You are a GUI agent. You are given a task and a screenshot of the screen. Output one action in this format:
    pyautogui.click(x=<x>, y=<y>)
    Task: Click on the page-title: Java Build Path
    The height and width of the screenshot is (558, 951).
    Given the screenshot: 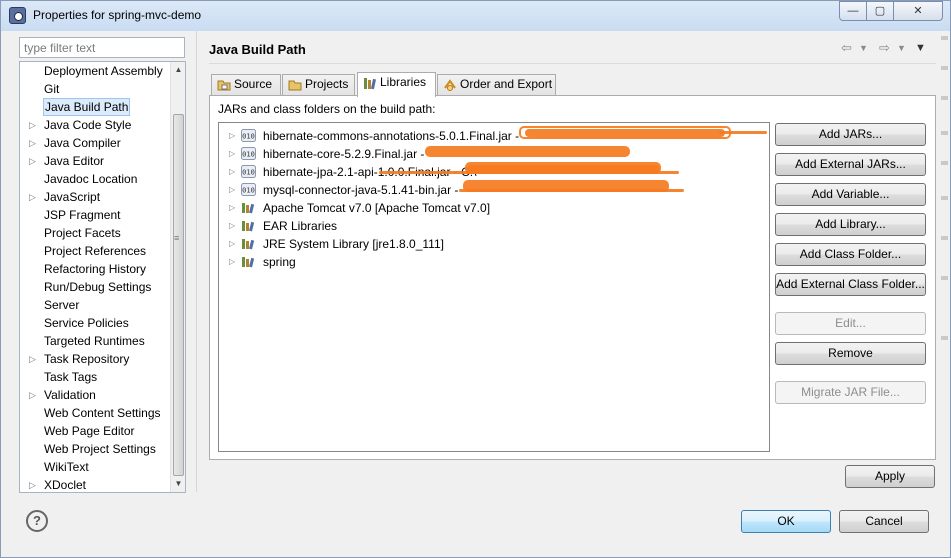 What is the action you would take?
    pyautogui.click(x=257, y=49)
    